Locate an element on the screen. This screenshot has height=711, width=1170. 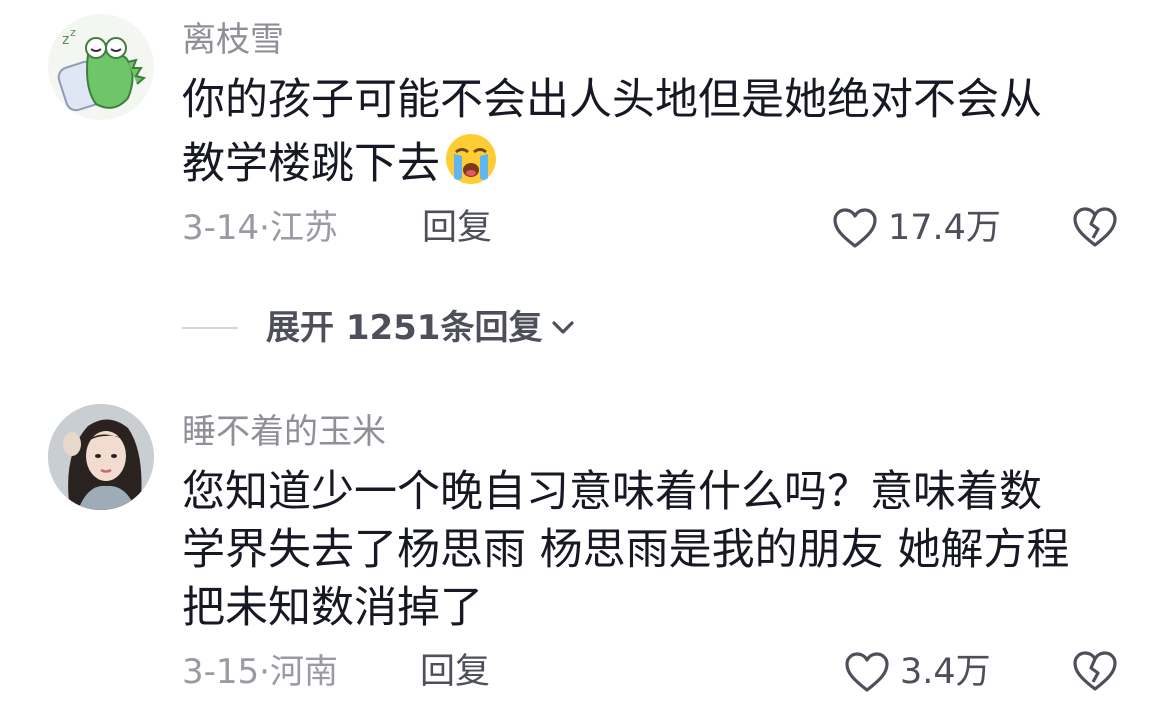
avatar: z z is located at coordinates (101, 67).